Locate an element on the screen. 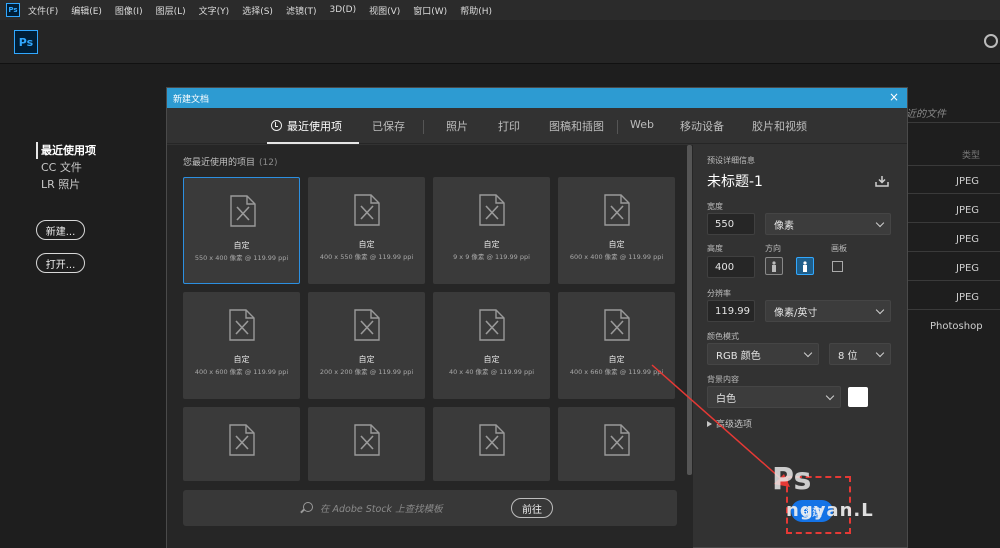 This screenshot has height=548, width=1000. scrollbar is located at coordinates (689, 310).